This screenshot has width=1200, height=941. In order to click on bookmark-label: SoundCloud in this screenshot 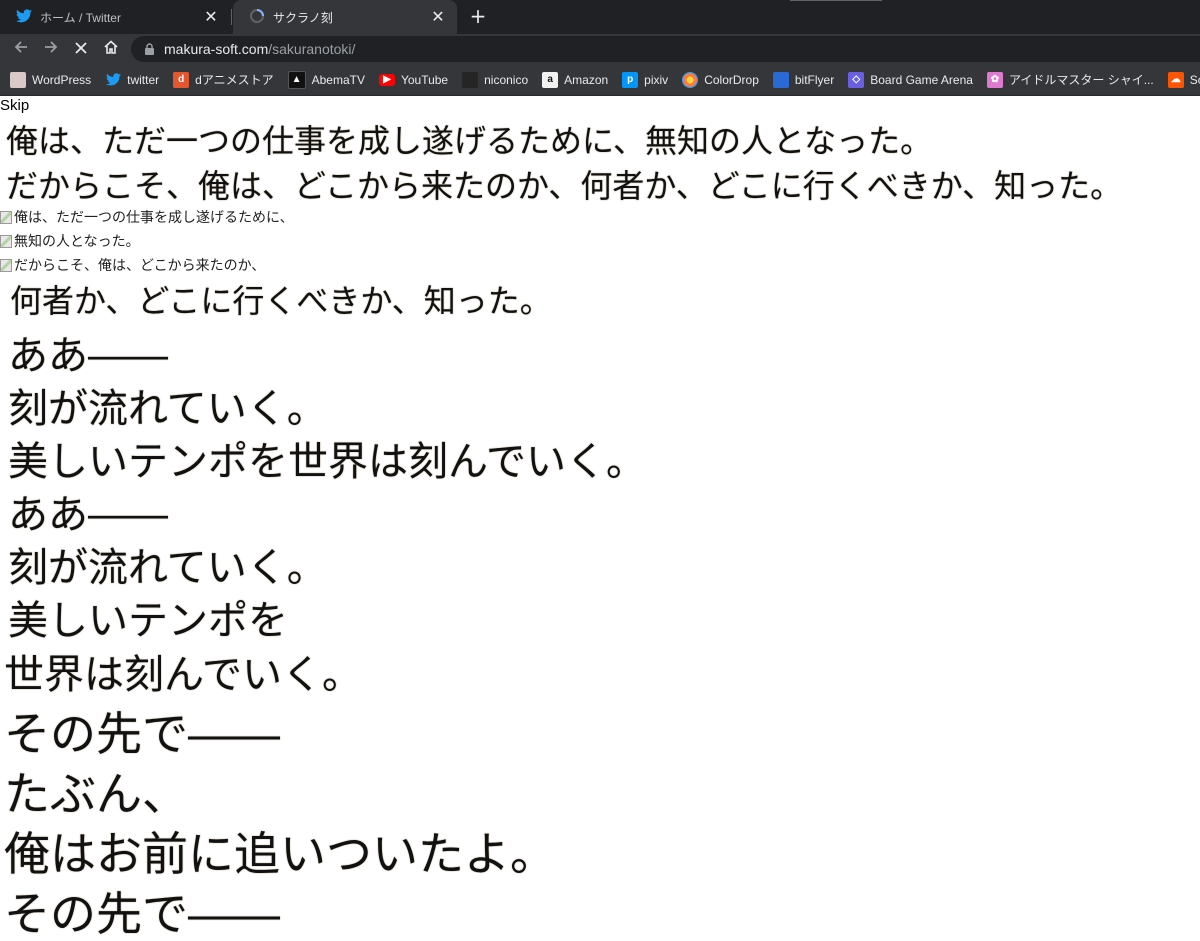, I will do `click(1194, 79)`.